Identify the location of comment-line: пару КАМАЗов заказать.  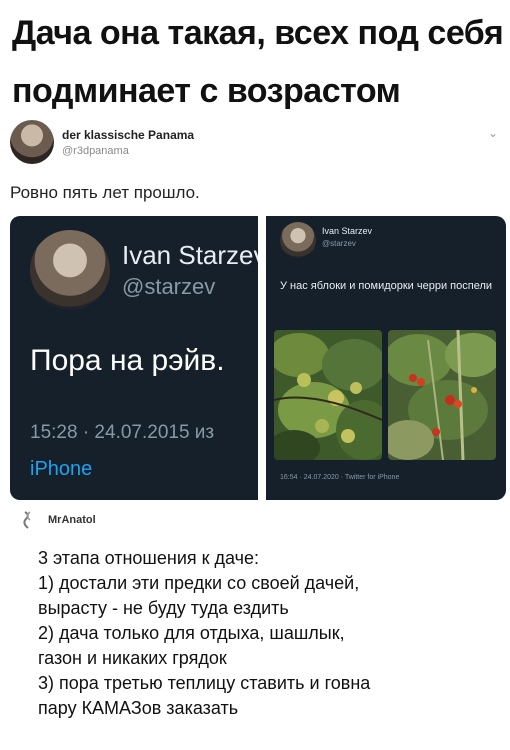
(138, 708).